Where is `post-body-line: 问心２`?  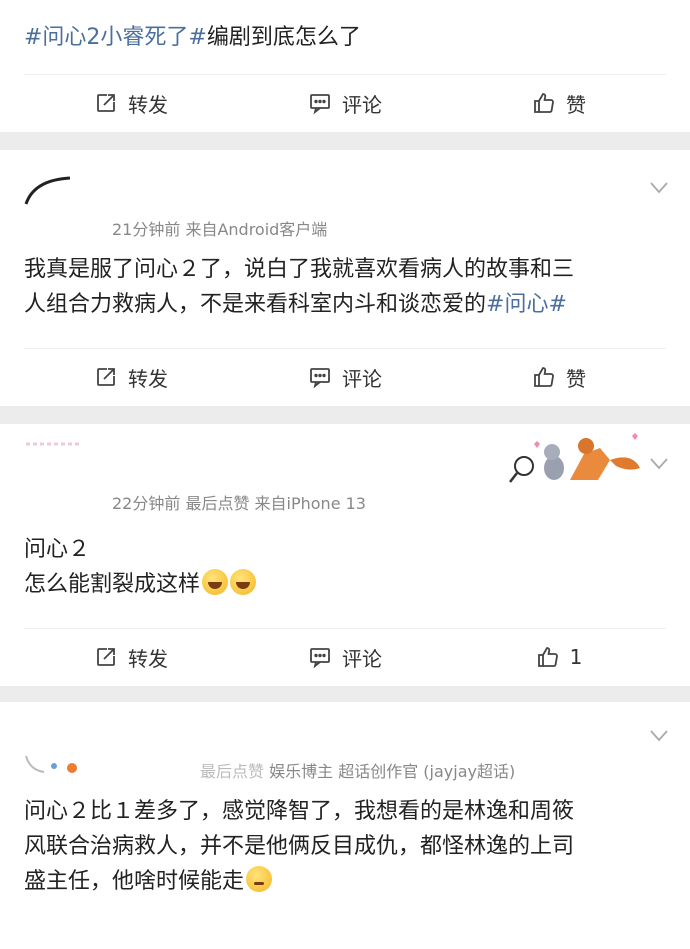
post-body-line: 问心２ is located at coordinates (57, 549).